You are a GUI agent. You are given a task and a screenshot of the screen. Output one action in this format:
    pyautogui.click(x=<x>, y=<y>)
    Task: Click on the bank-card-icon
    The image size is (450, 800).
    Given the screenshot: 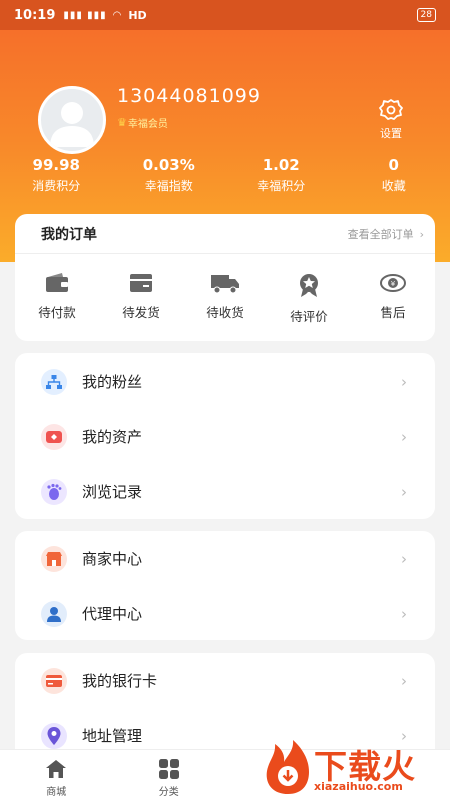 What is the action you would take?
    pyautogui.click(x=54, y=680)
    